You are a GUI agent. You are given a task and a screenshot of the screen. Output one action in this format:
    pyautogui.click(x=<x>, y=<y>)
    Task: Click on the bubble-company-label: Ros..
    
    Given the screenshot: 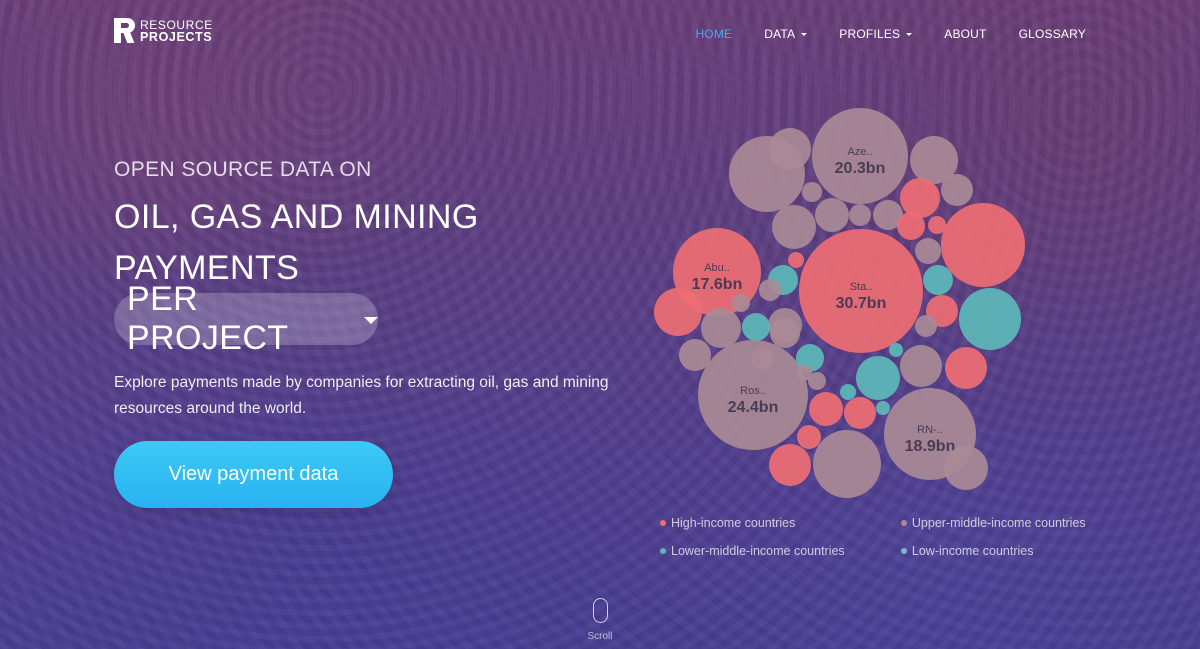 What is the action you would take?
    pyautogui.click(x=753, y=391)
    